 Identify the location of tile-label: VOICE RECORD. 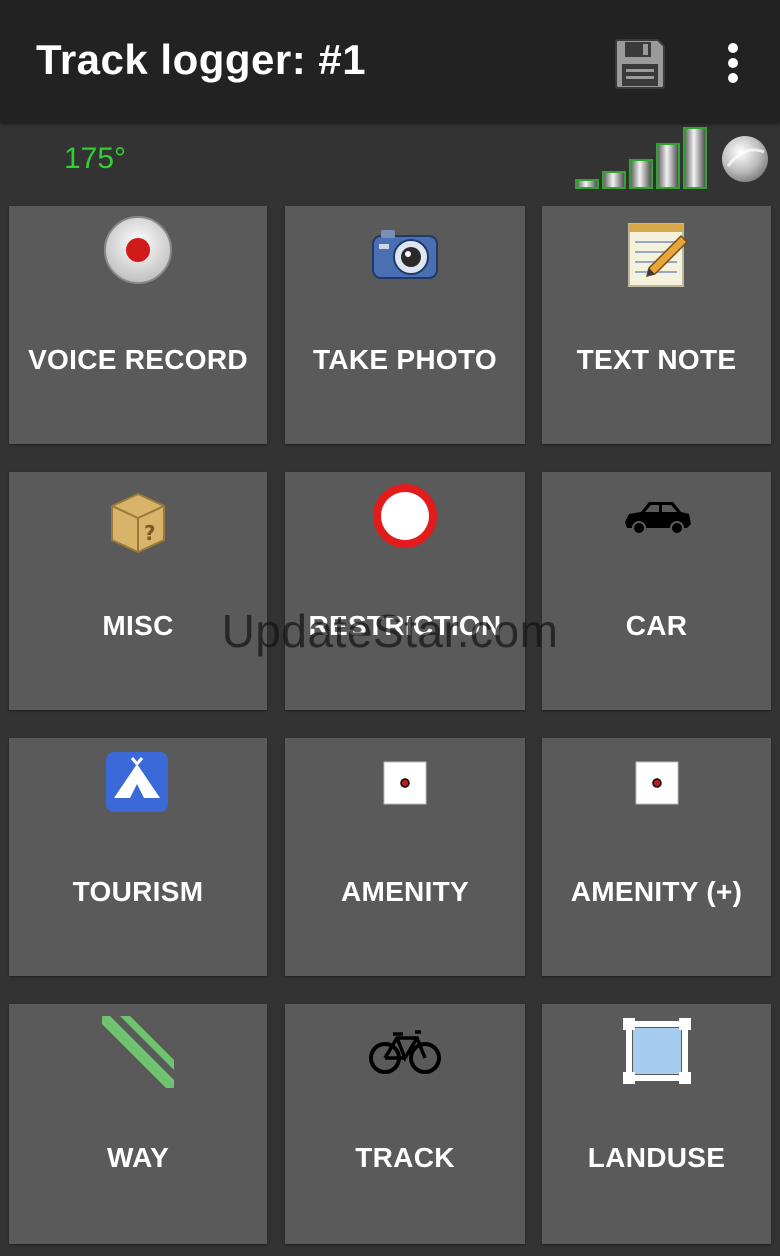
(138, 359).